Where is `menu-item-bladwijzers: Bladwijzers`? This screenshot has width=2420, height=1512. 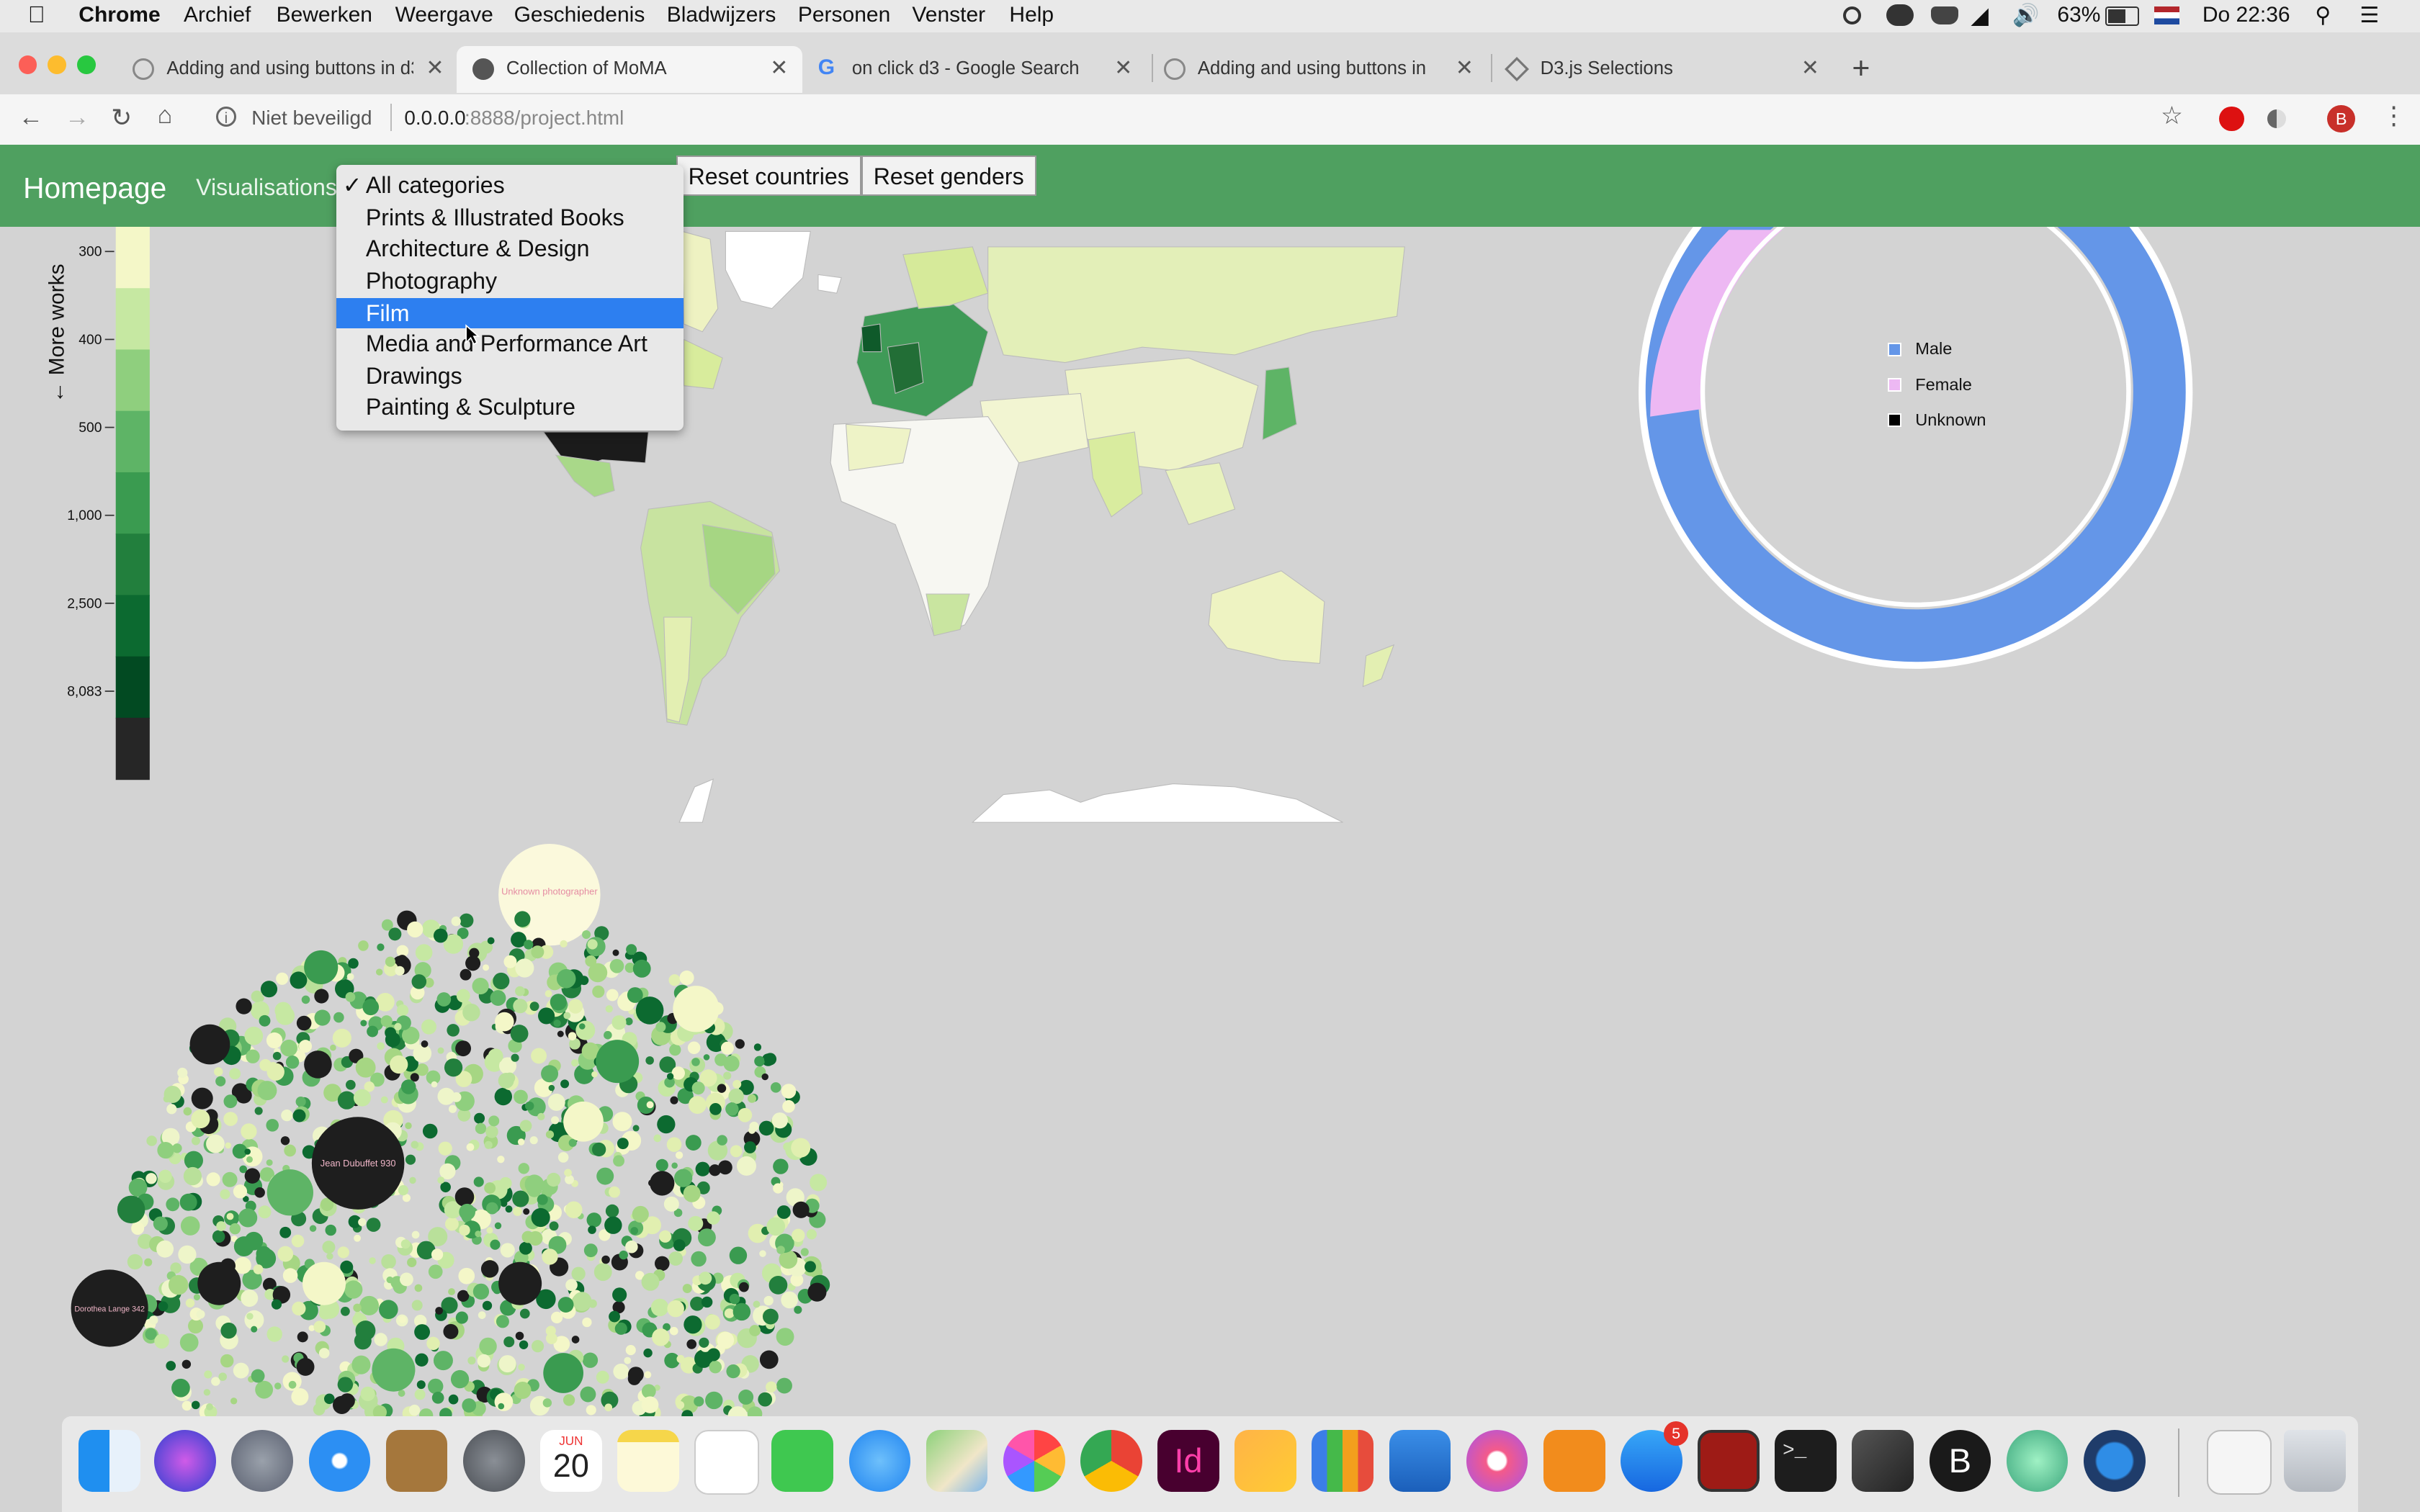 menu-item-bladwijzers: Bladwijzers is located at coordinates (721, 15).